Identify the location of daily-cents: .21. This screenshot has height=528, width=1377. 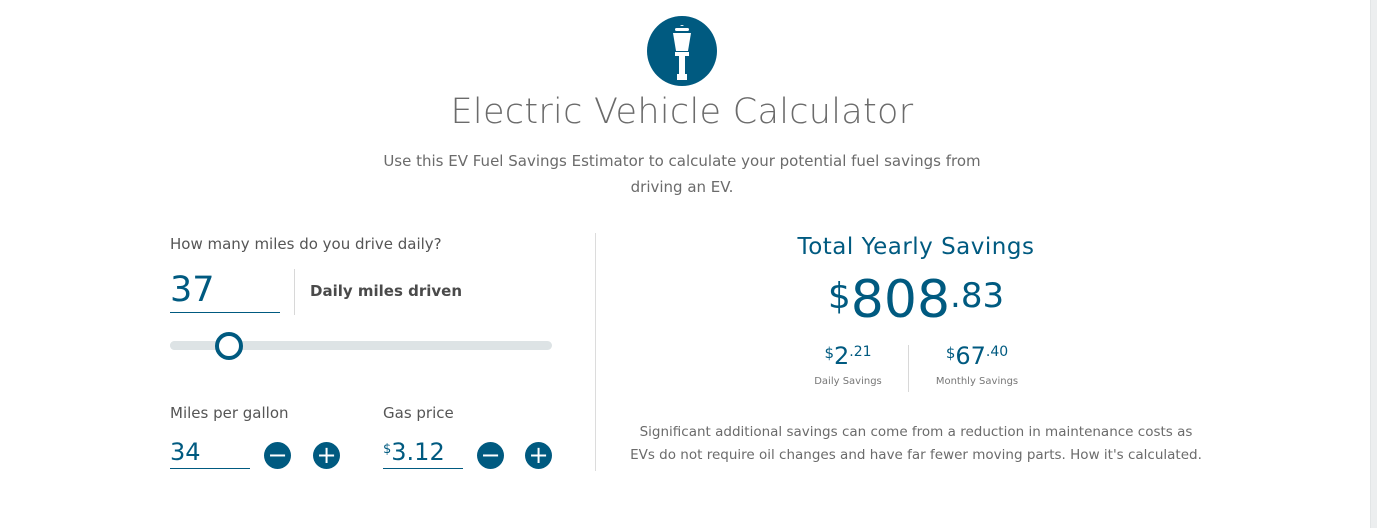
(860, 352).